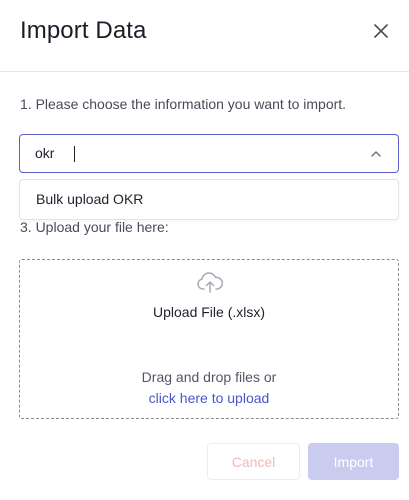  Describe the element at coordinates (89, 199) in the screenshot. I see `dropdown-option-bulk-upload-okr: Bulk upload OKR` at that location.